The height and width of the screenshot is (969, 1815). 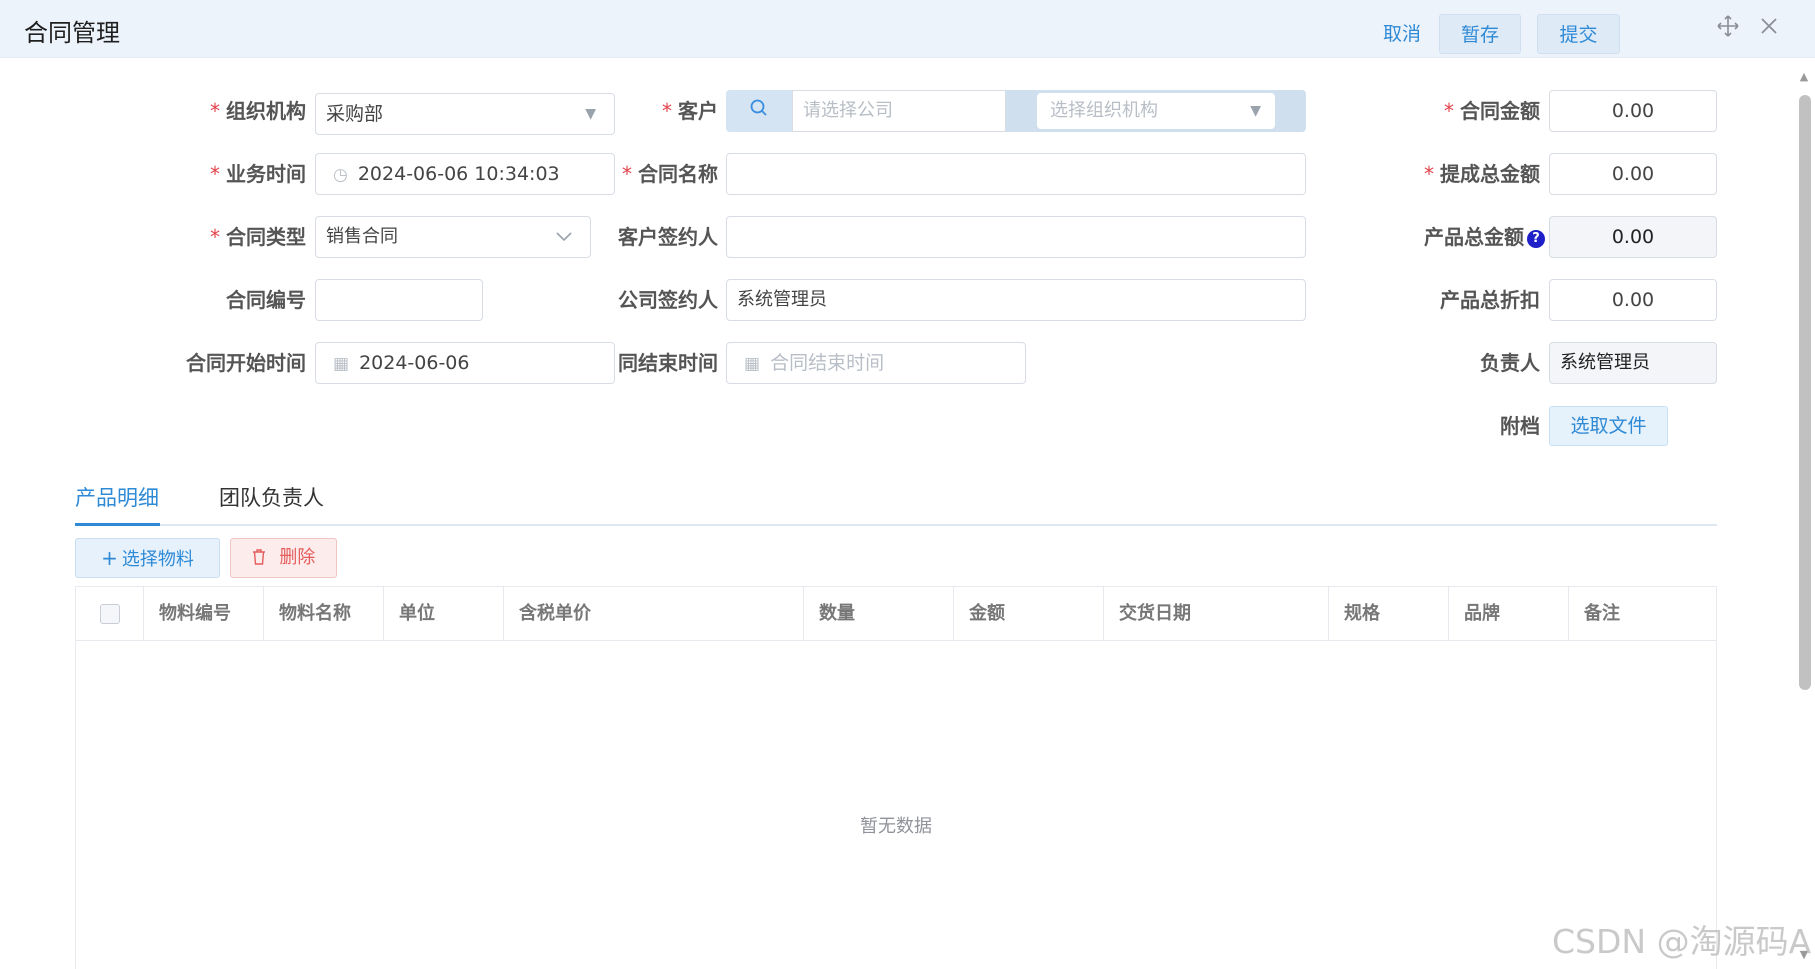 What do you see at coordinates (1804, 76) in the screenshot?
I see `scroll-up-icon: ▲` at bounding box center [1804, 76].